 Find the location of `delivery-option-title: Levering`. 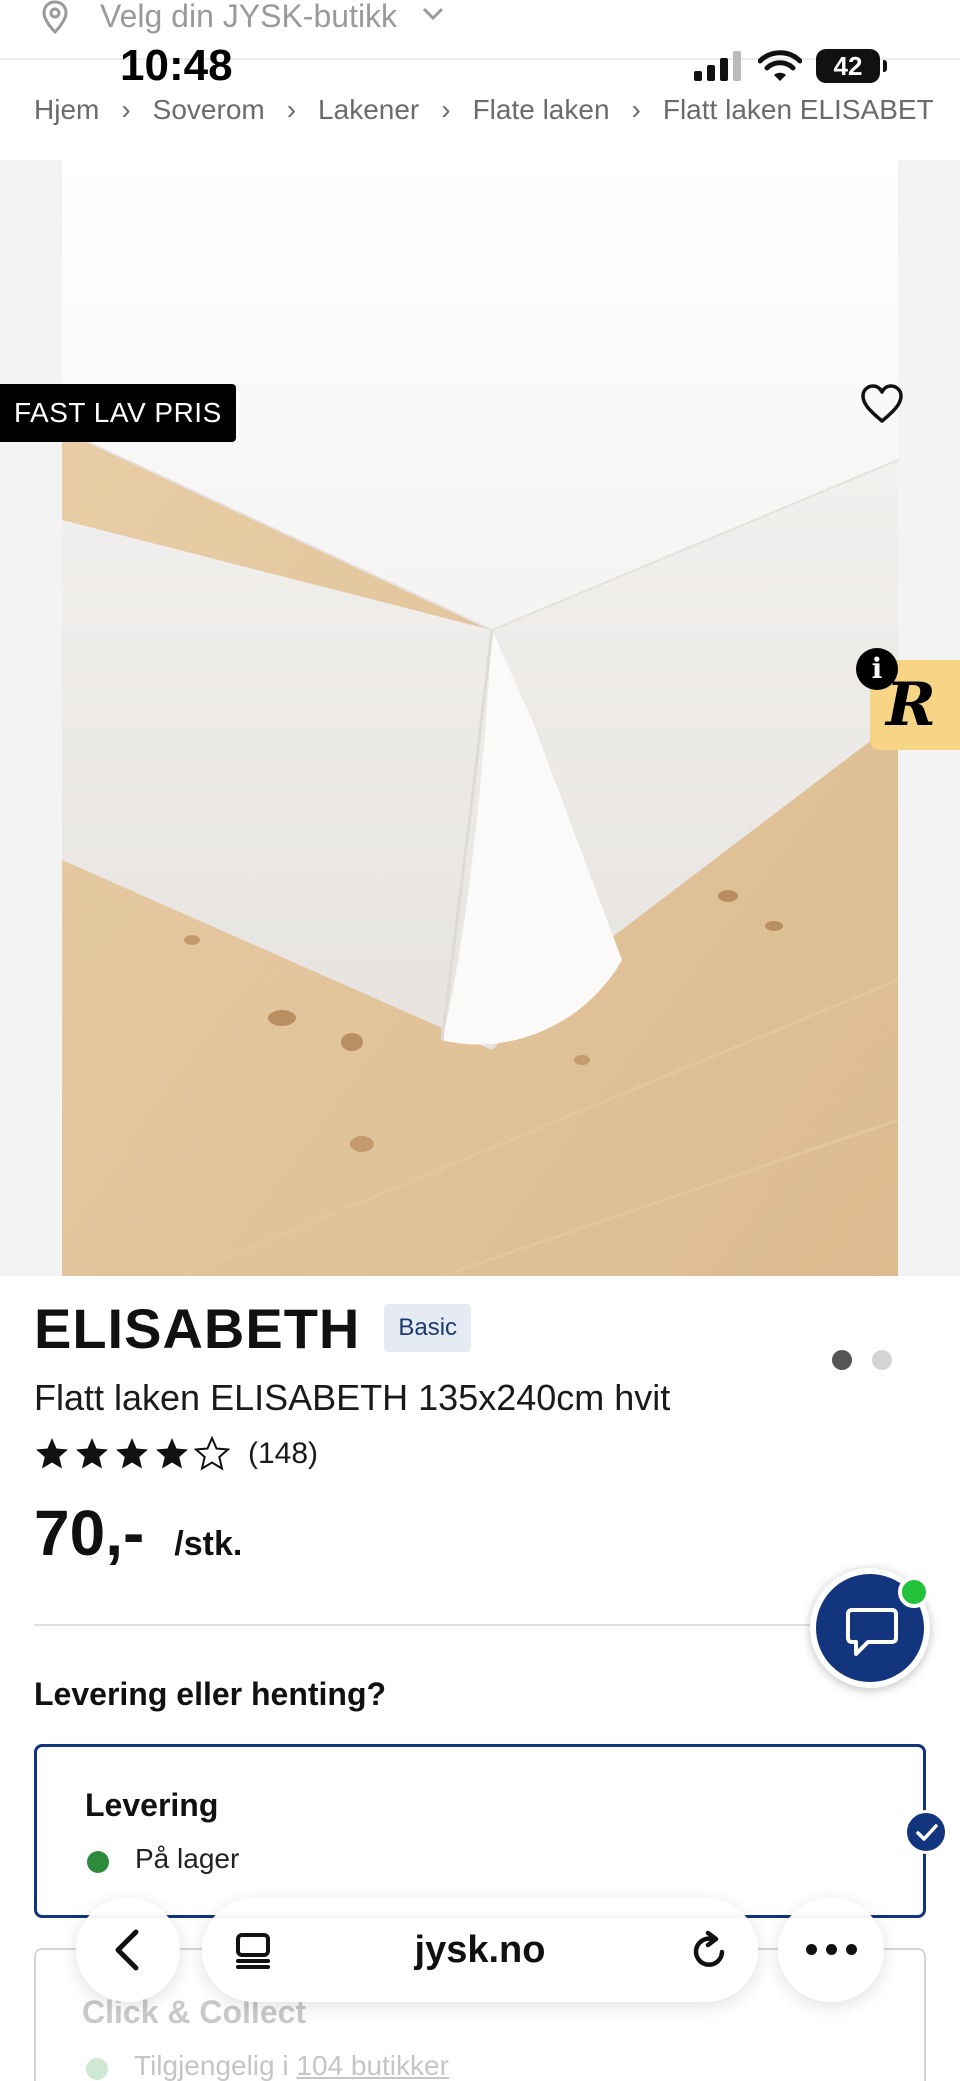

delivery-option-title: Levering is located at coordinates (152, 1805).